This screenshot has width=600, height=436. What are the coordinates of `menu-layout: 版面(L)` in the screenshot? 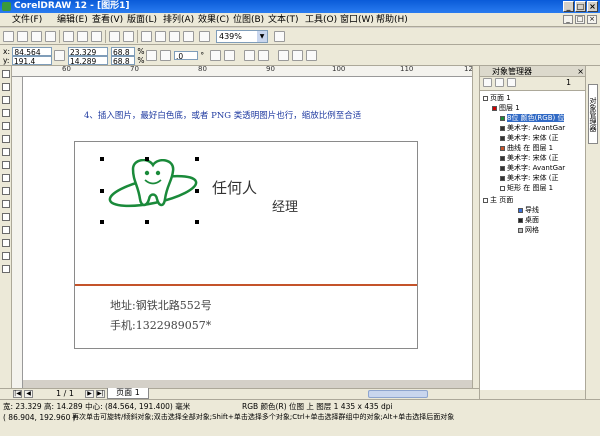 It's located at (142, 20).